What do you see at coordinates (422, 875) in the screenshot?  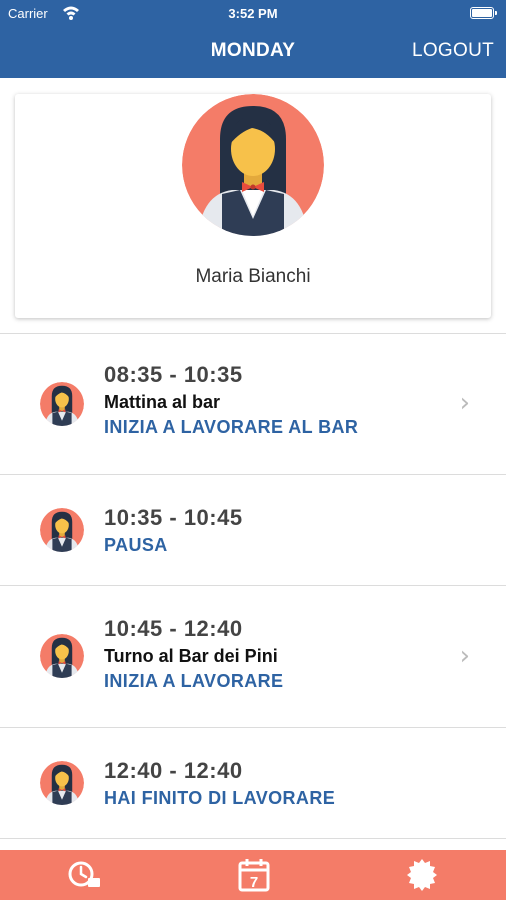 I see `badge-icon` at bounding box center [422, 875].